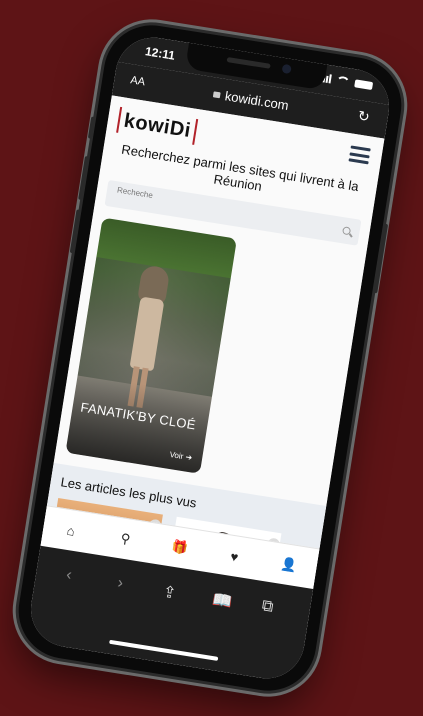  Describe the element at coordinates (267, 607) in the screenshot. I see `tabs-icon: ⧉` at that location.